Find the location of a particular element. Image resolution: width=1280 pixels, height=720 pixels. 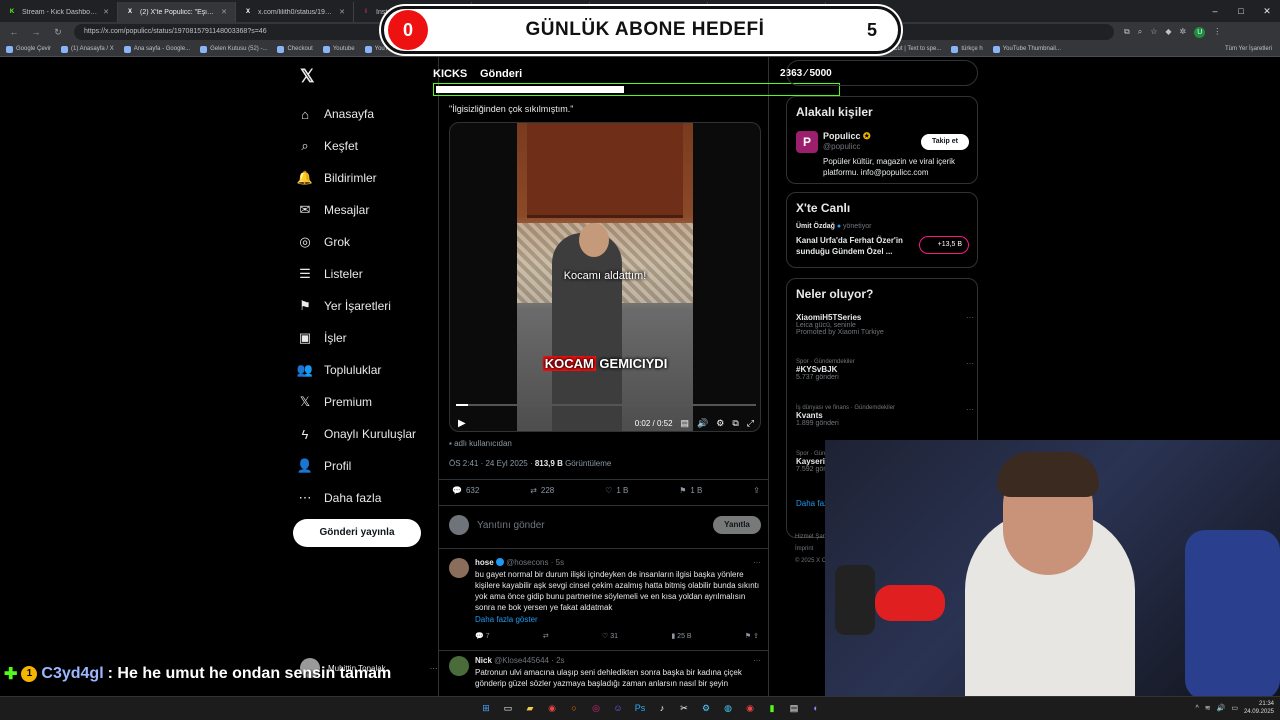

reload-icon: ↻ is located at coordinates (58, 32).